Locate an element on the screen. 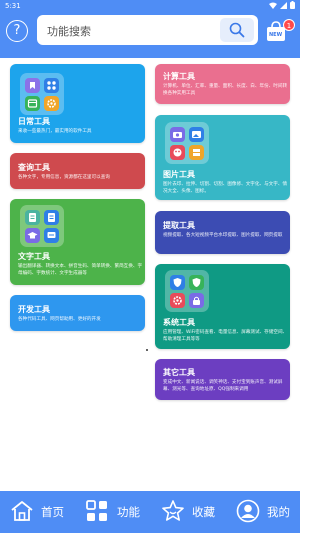 The height and width of the screenshot is (533, 320). card-other-tools-title: 其它工具 is located at coordinates (179, 372).